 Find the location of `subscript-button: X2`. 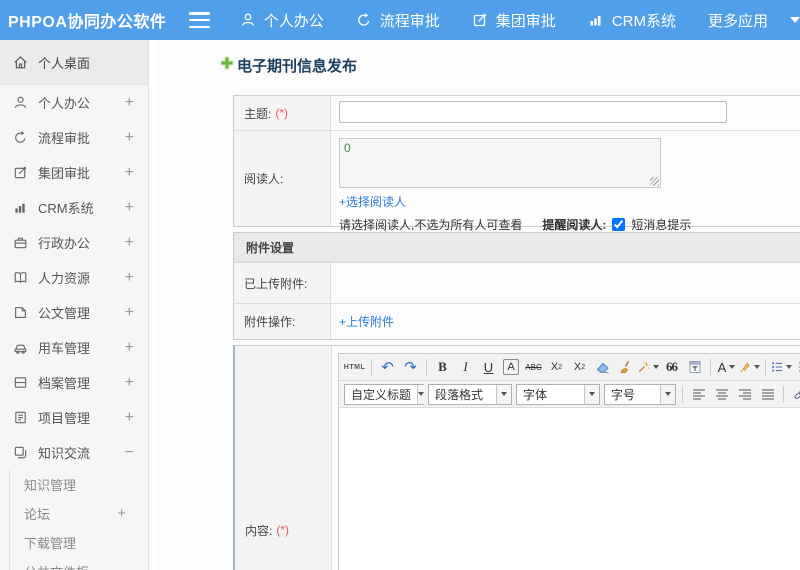

subscript-button: X2 is located at coordinates (579, 367).